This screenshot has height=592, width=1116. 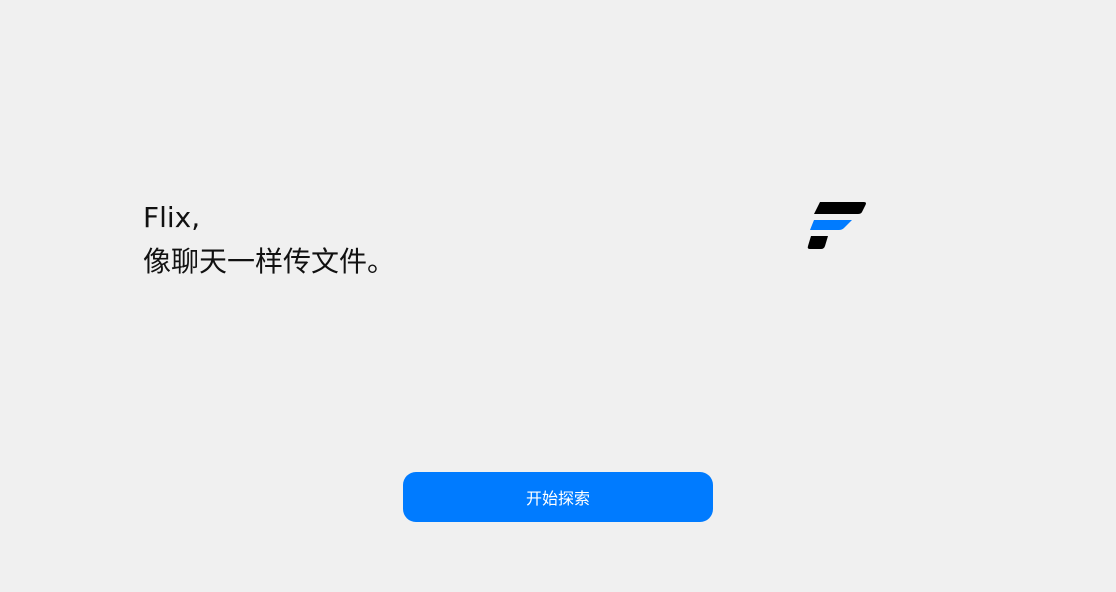 I want to click on start-explore-button: 开始探索, so click(x=558, y=497).